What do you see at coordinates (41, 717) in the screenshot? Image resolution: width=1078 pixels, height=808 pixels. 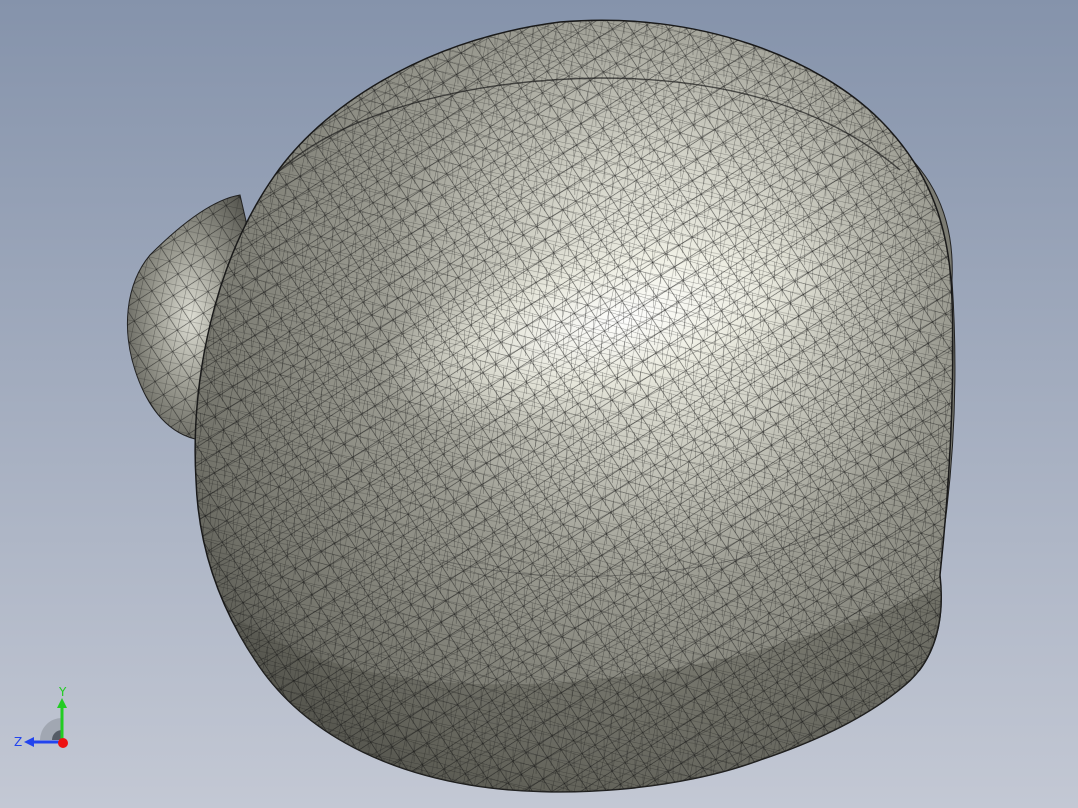 I see `coordinate-triad: Y Z` at bounding box center [41, 717].